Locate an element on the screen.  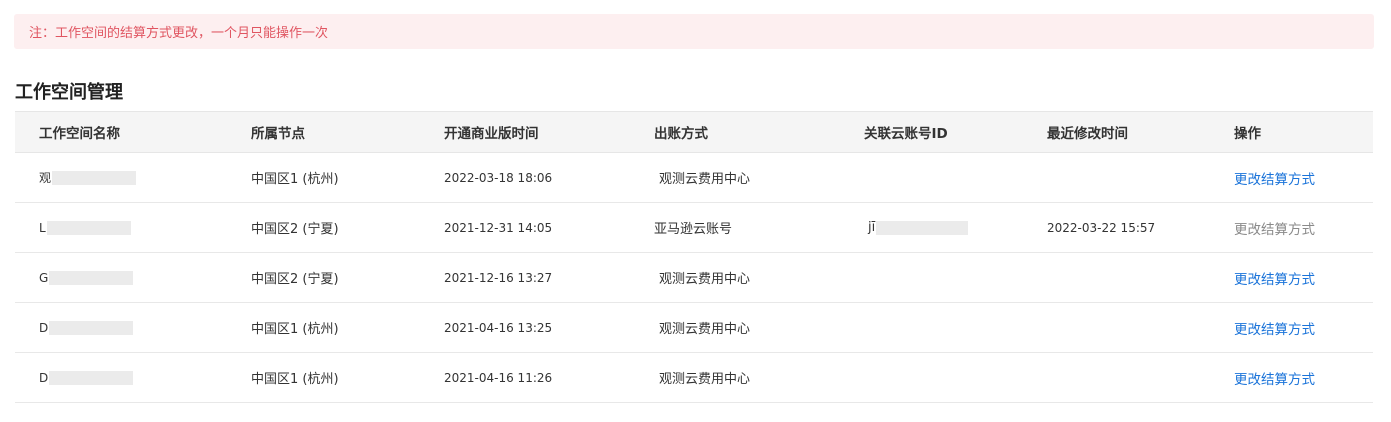
column-header-modified-time: 最近修改时间 is located at coordinates (1140, 132).